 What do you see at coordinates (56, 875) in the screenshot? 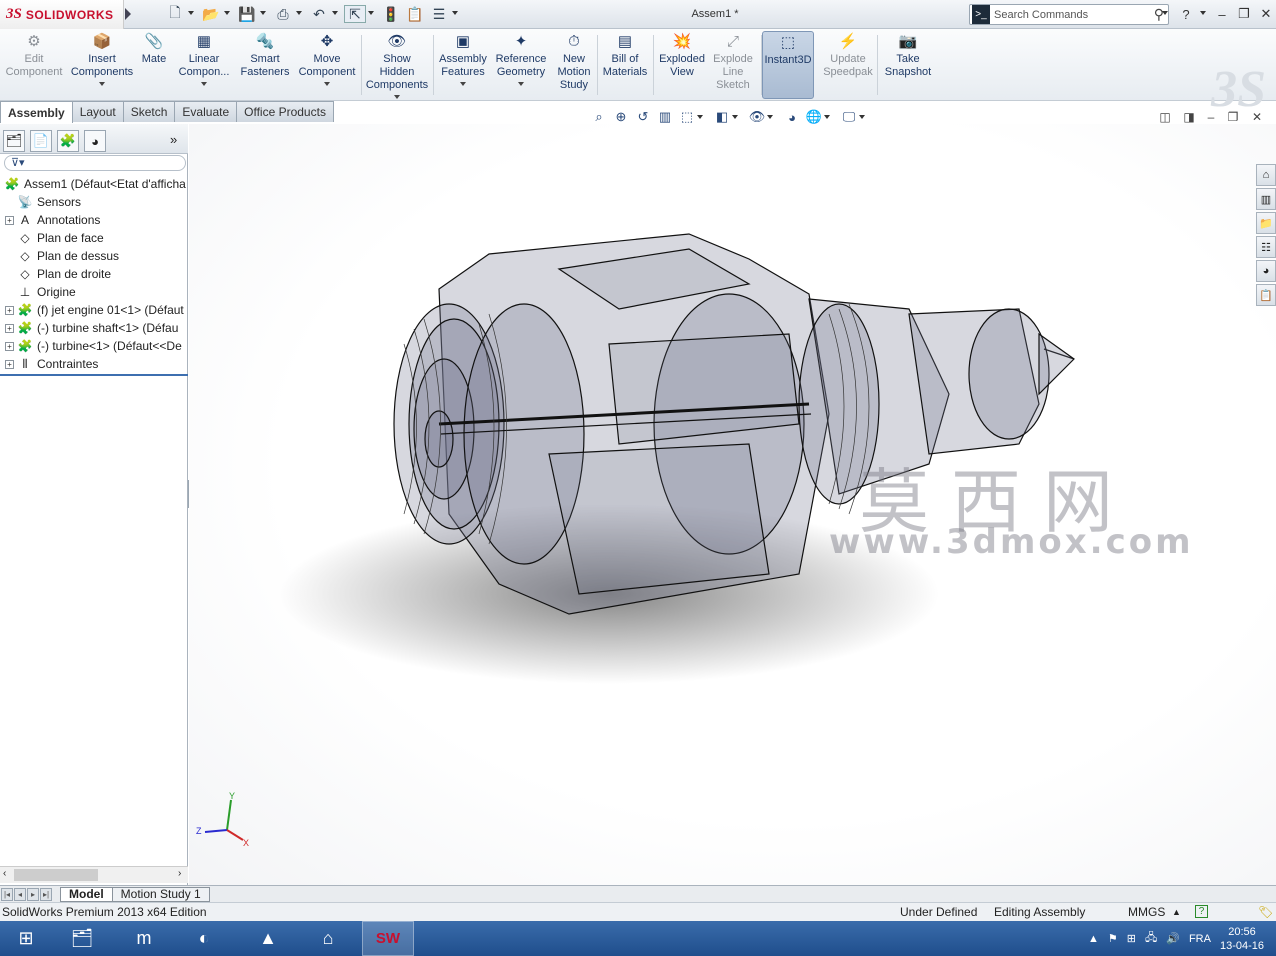
I see `scrollbar-thumb` at bounding box center [56, 875].